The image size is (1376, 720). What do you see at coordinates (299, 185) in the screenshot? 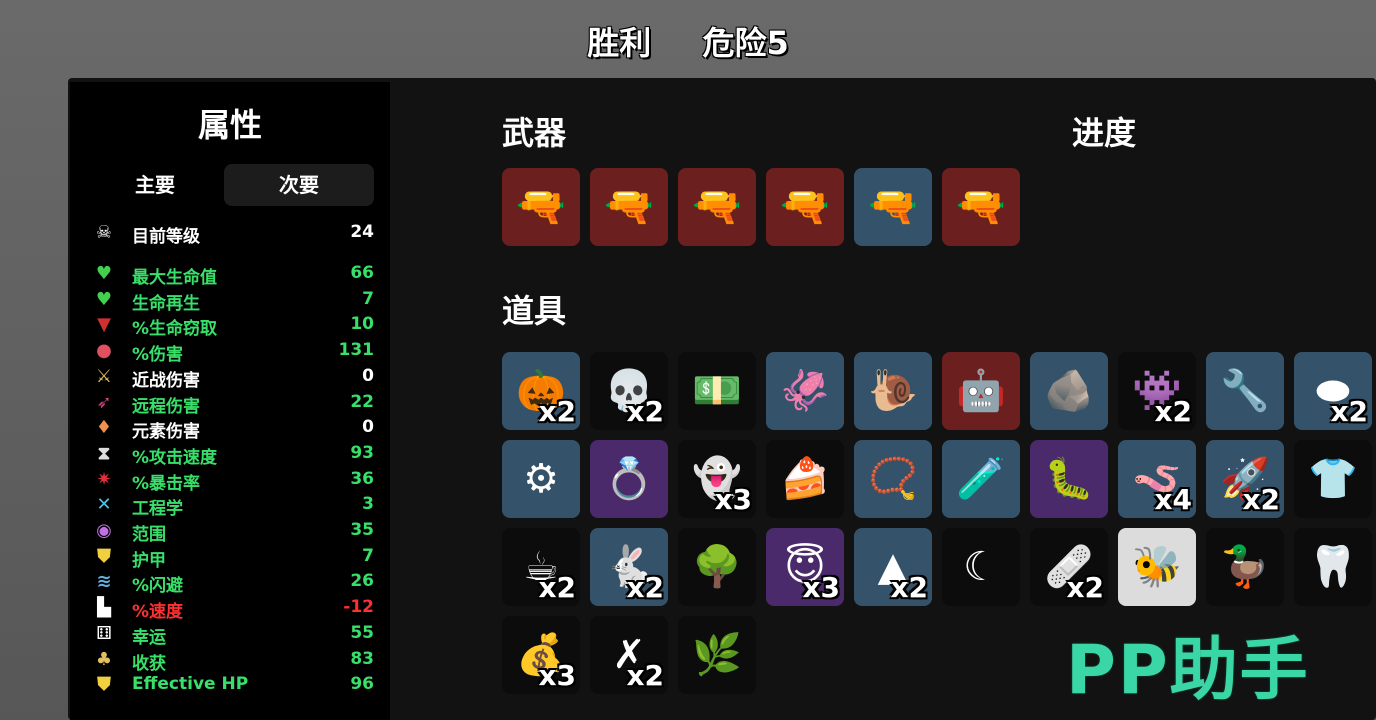
I see `tab-secondary-stats: 次要` at bounding box center [299, 185].